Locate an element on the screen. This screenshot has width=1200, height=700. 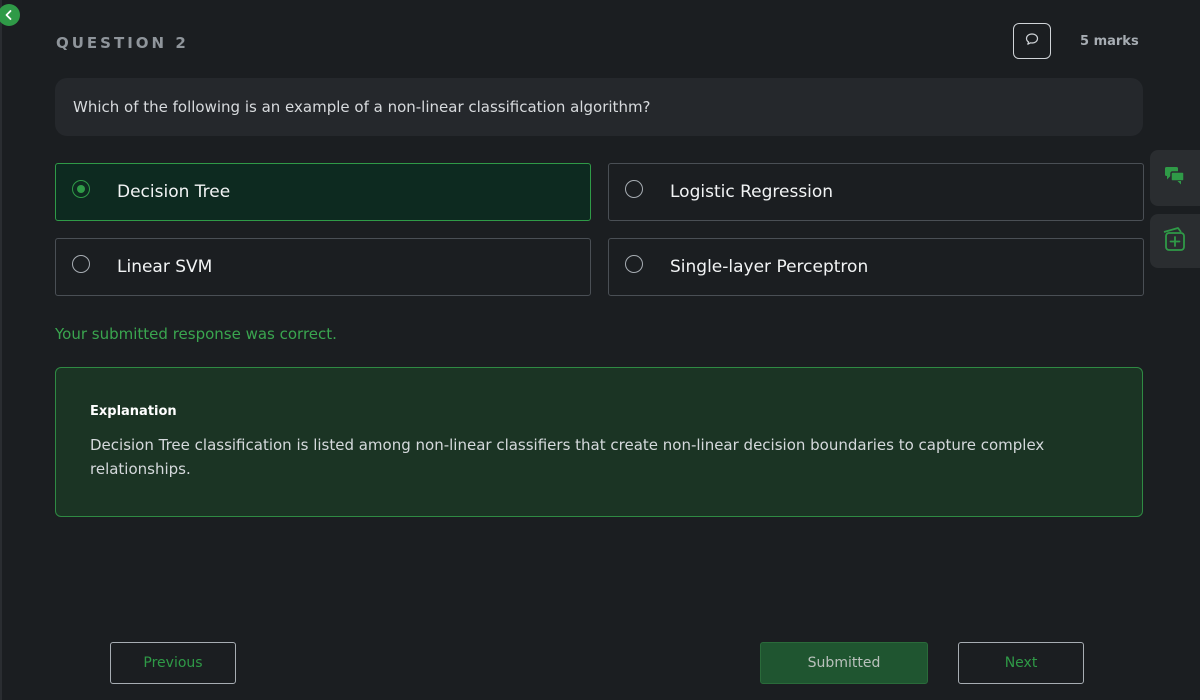
option-single-layer-perceptron: Single-layer Perceptron is located at coordinates (876, 267).